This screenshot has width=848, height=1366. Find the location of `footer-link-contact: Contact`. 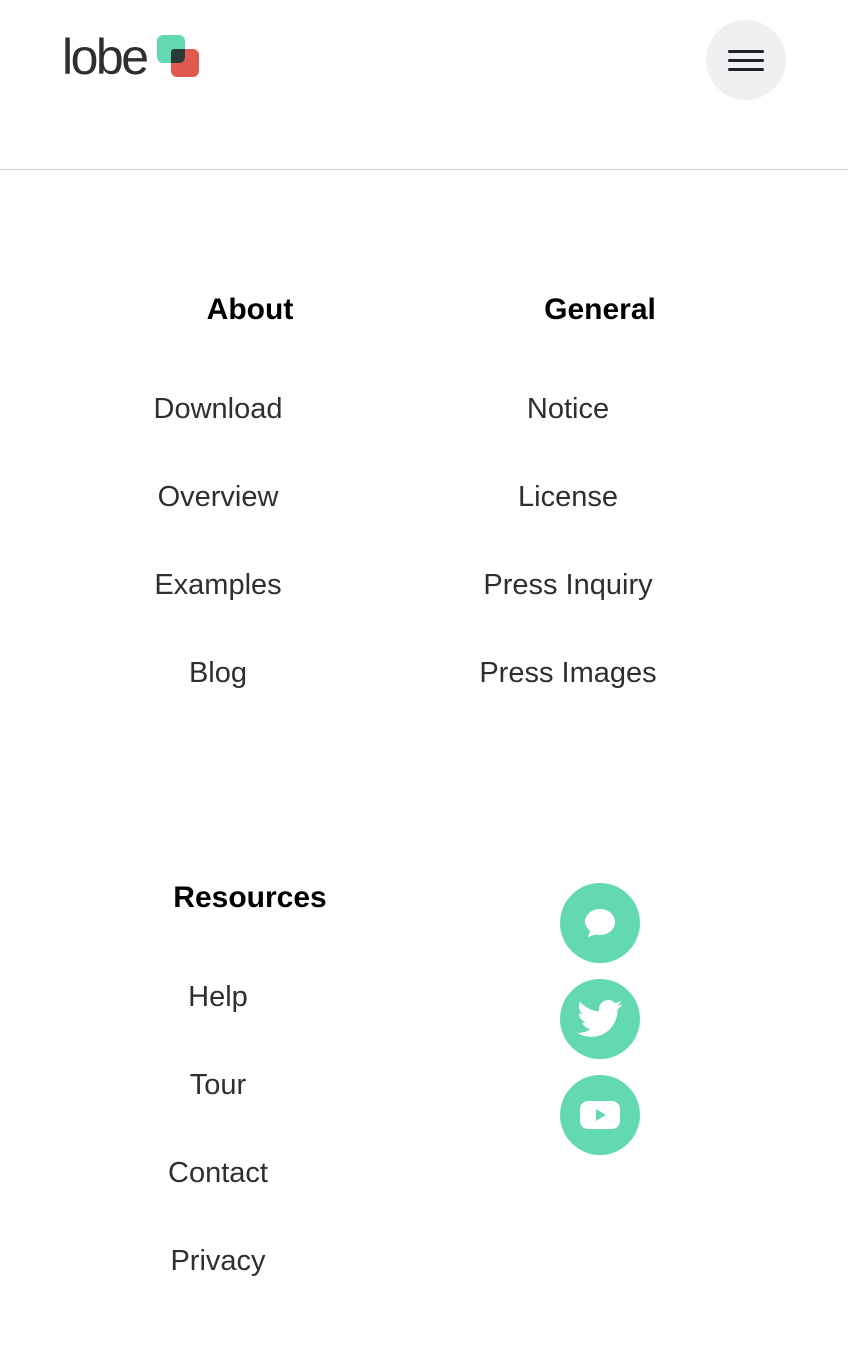

footer-link-contact: Contact is located at coordinates (218, 1173).